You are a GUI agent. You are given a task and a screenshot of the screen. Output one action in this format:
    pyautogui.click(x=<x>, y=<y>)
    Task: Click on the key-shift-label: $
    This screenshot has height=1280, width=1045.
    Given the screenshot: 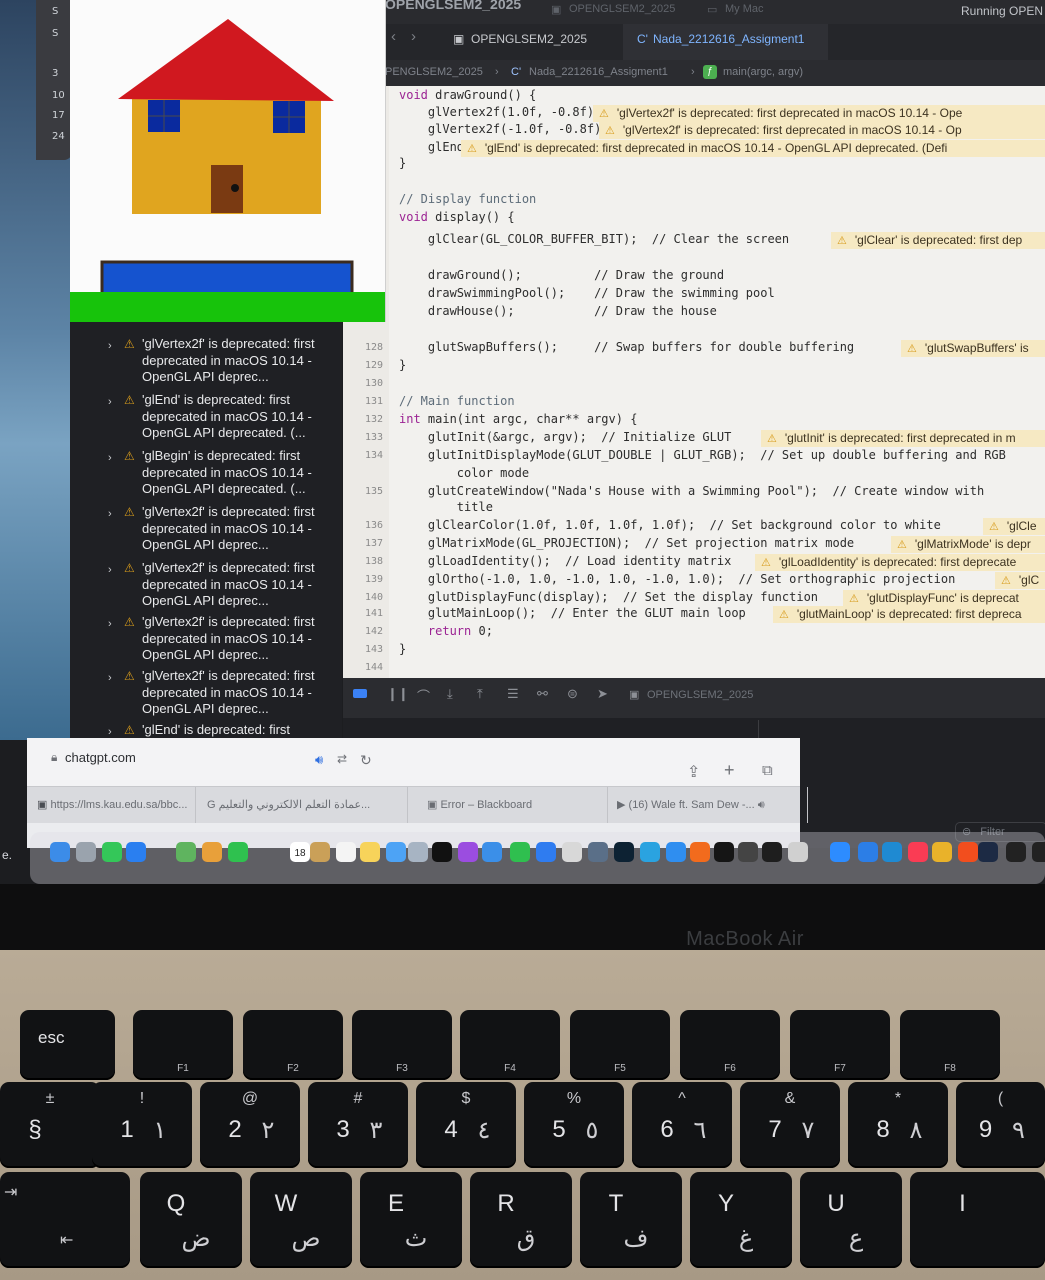 What is the action you would take?
    pyautogui.click(x=466, y=1098)
    